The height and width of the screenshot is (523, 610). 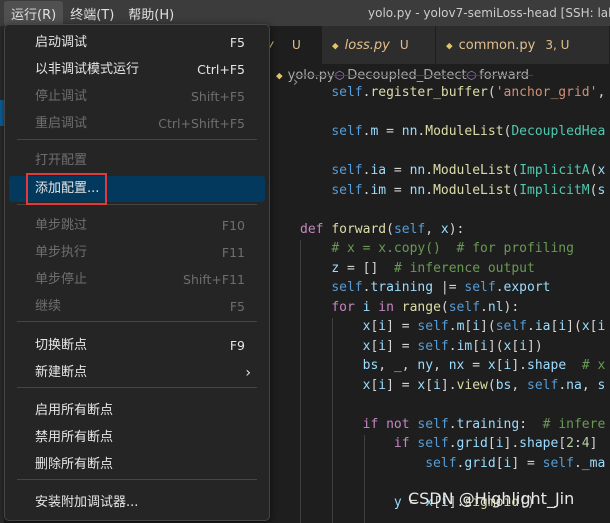 What do you see at coordinates (151, 13) in the screenshot?
I see `menu-help: 帮助(H)` at bounding box center [151, 13].